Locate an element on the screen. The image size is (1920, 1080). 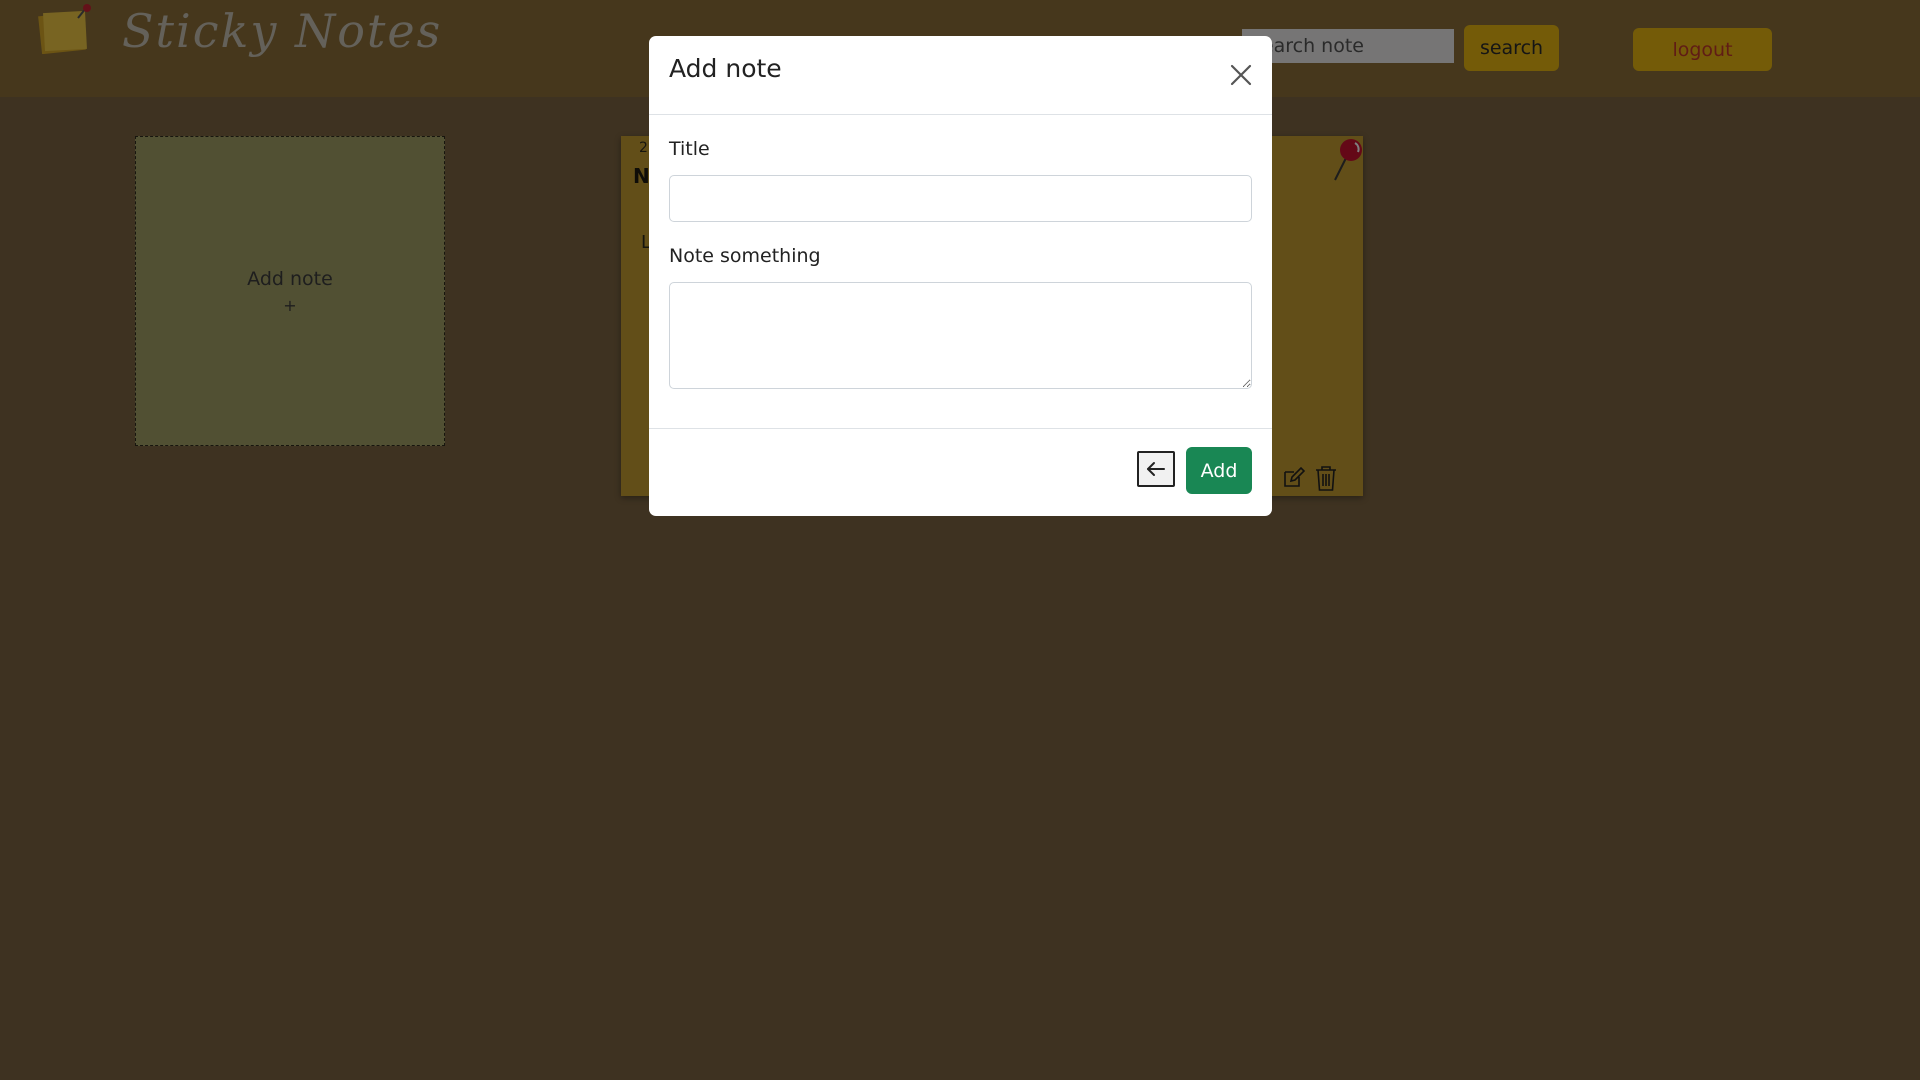
add-button: Add is located at coordinates (1219, 470).